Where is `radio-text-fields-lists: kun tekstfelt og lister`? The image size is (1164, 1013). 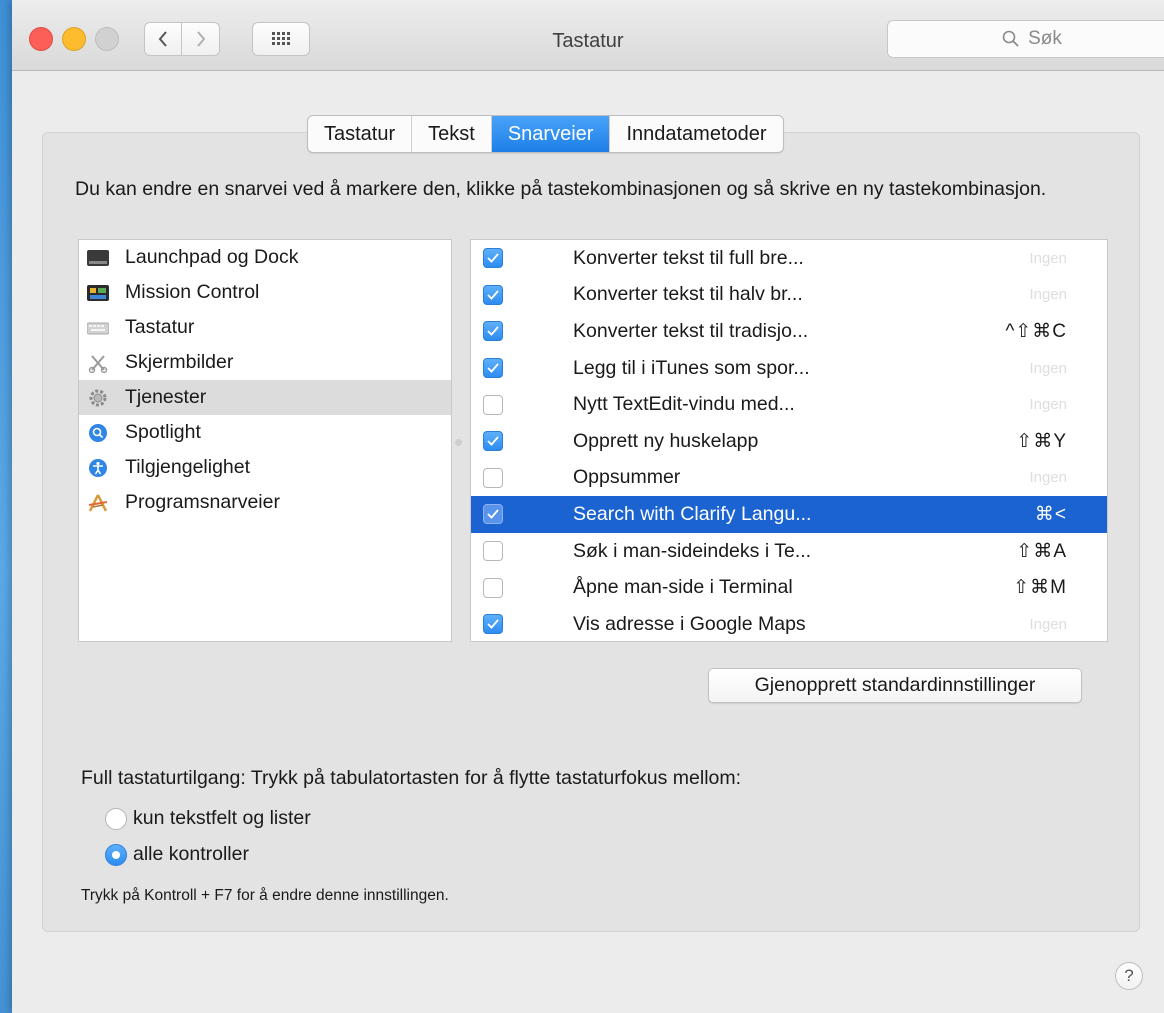 radio-text-fields-lists: kun tekstfelt og lister is located at coordinates (208, 818).